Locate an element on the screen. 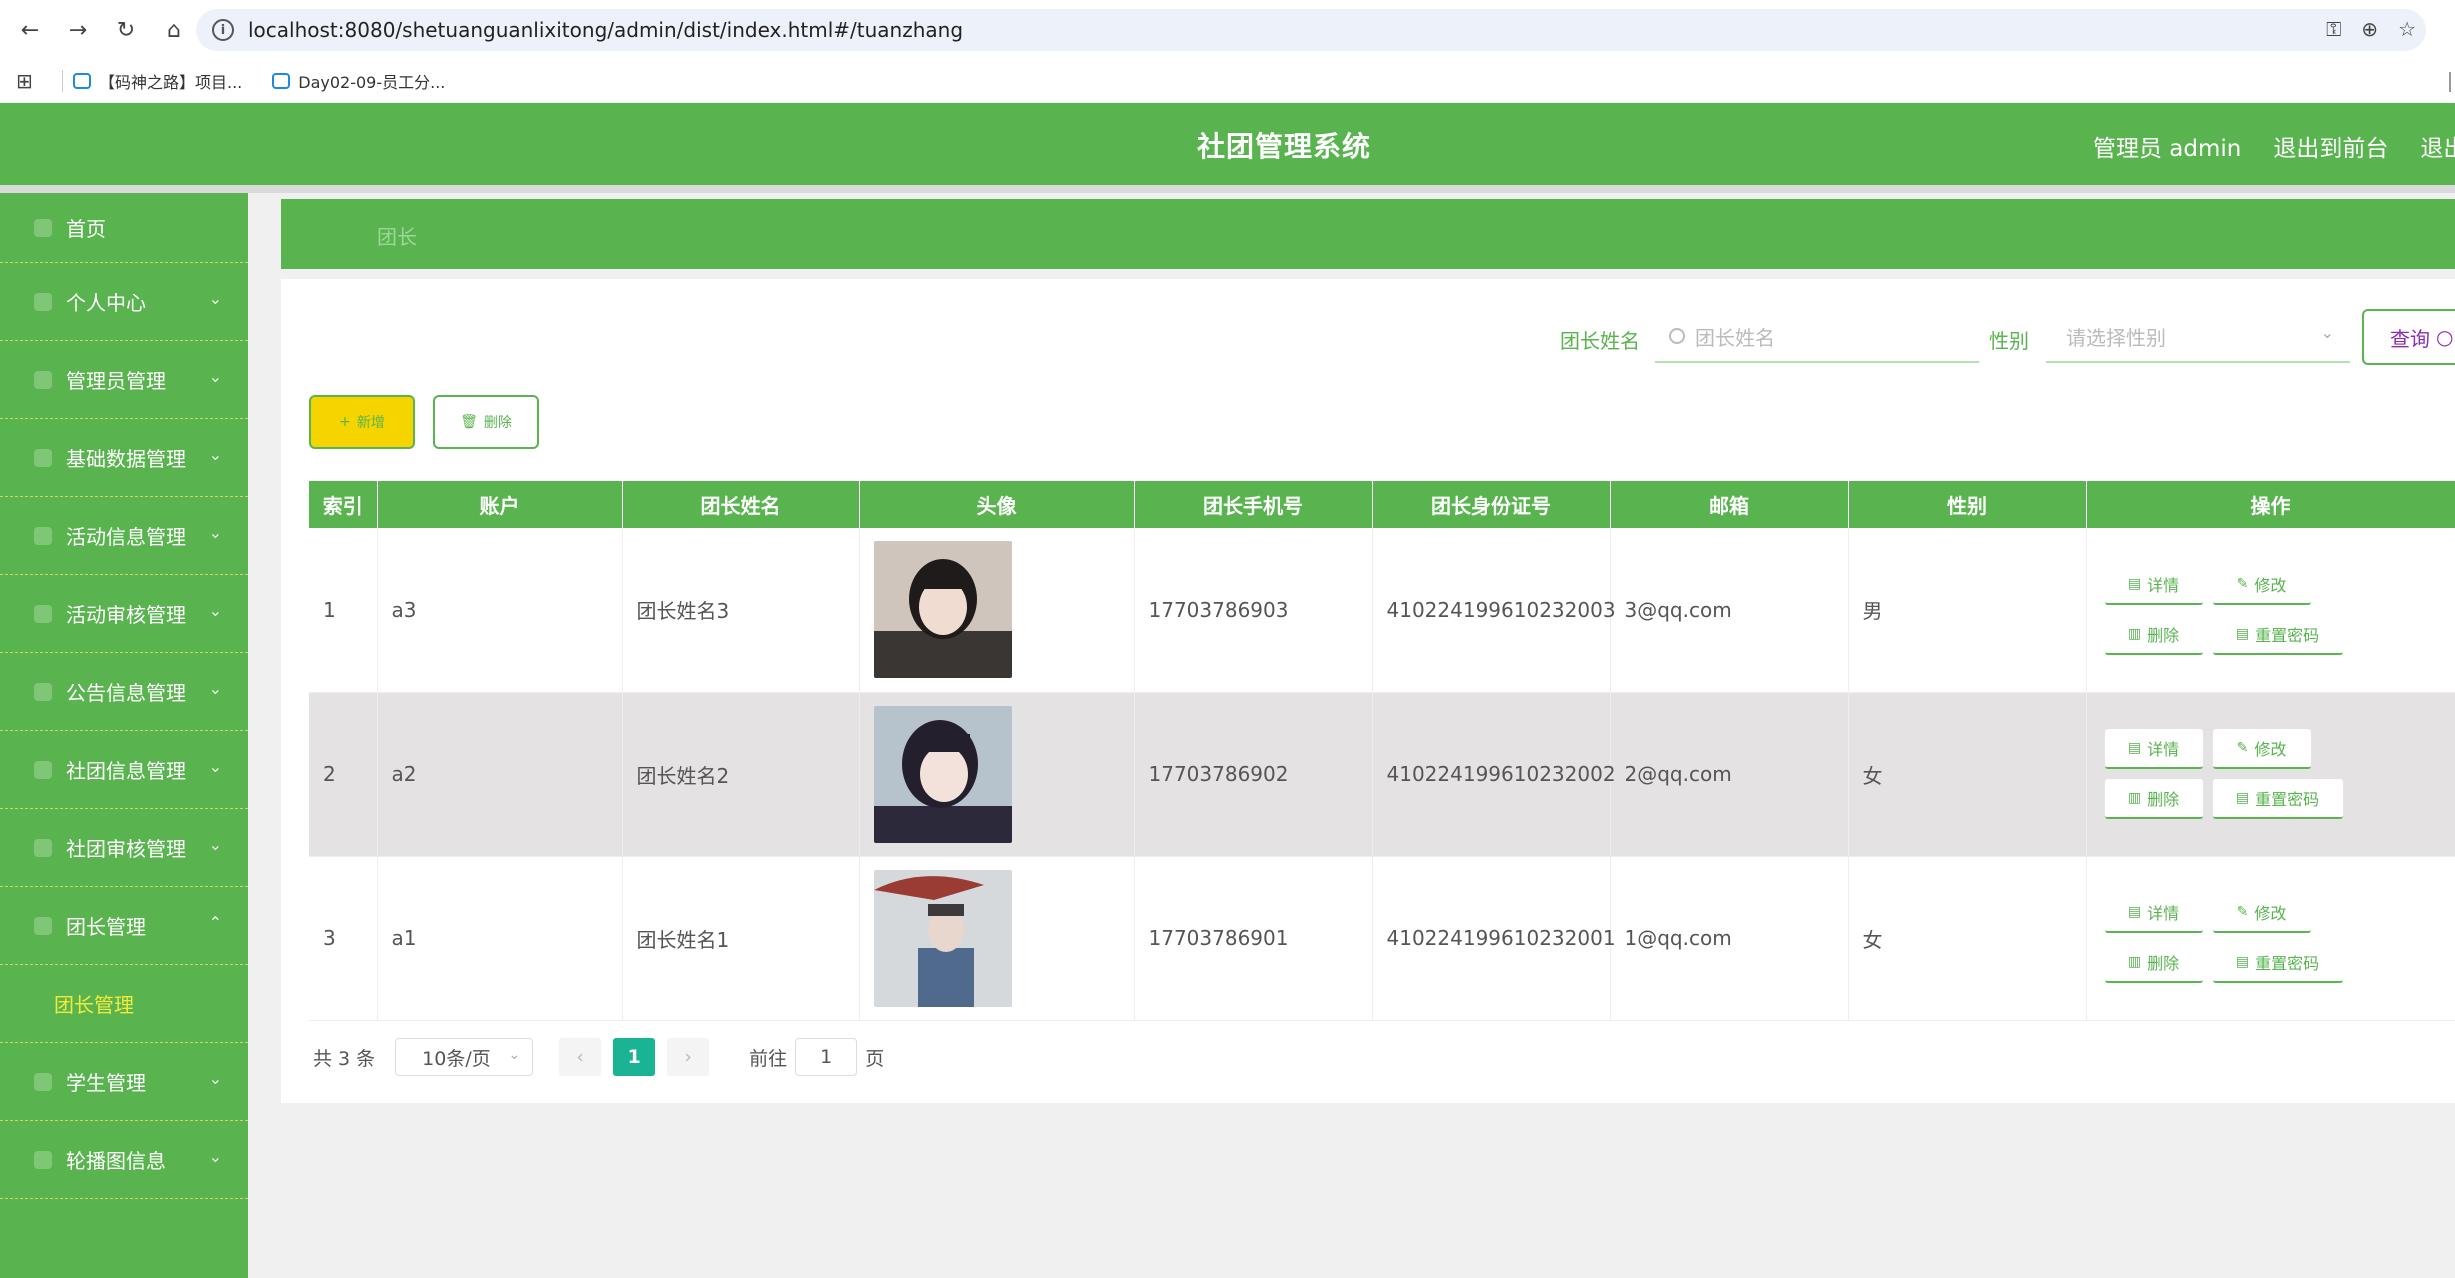 The width and height of the screenshot is (2455, 1278). column-header: 操作 is located at coordinates (2270, 504).